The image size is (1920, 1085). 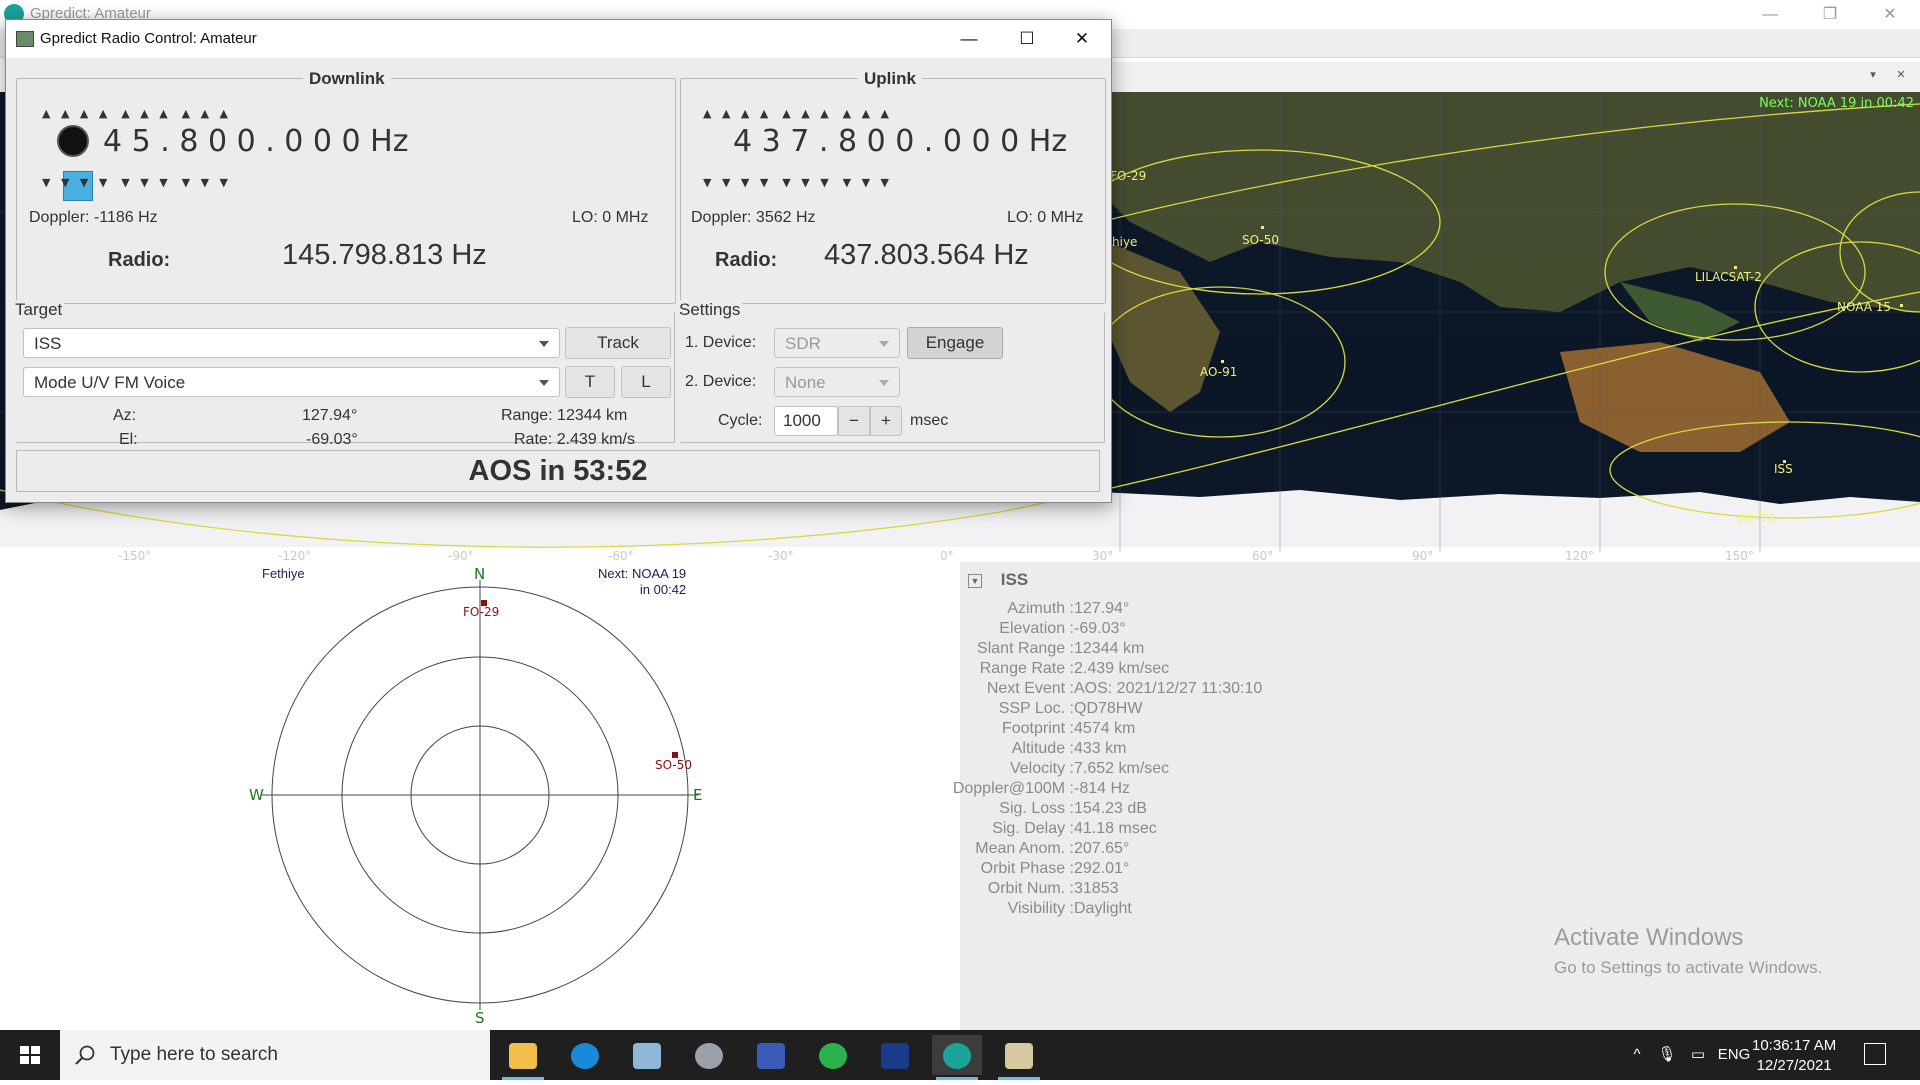 I want to click on collapse-icon: ▼, so click(x=975, y=580).